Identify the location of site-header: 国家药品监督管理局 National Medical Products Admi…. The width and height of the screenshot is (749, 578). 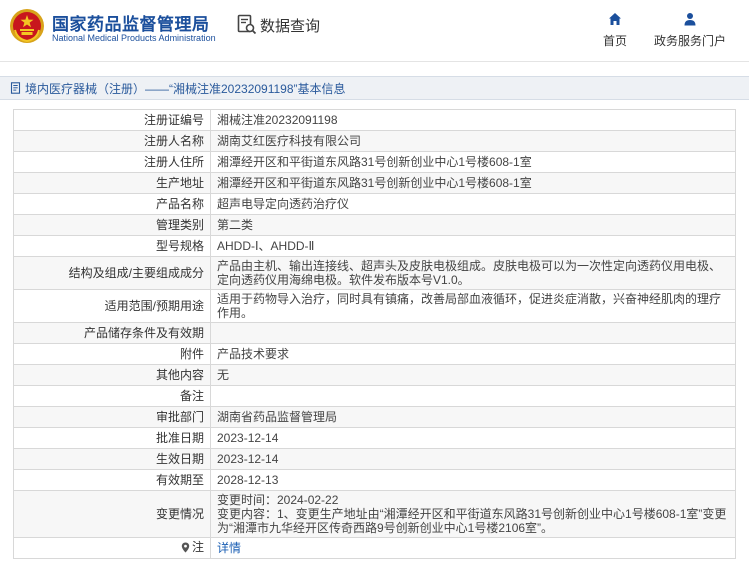
(374, 31).